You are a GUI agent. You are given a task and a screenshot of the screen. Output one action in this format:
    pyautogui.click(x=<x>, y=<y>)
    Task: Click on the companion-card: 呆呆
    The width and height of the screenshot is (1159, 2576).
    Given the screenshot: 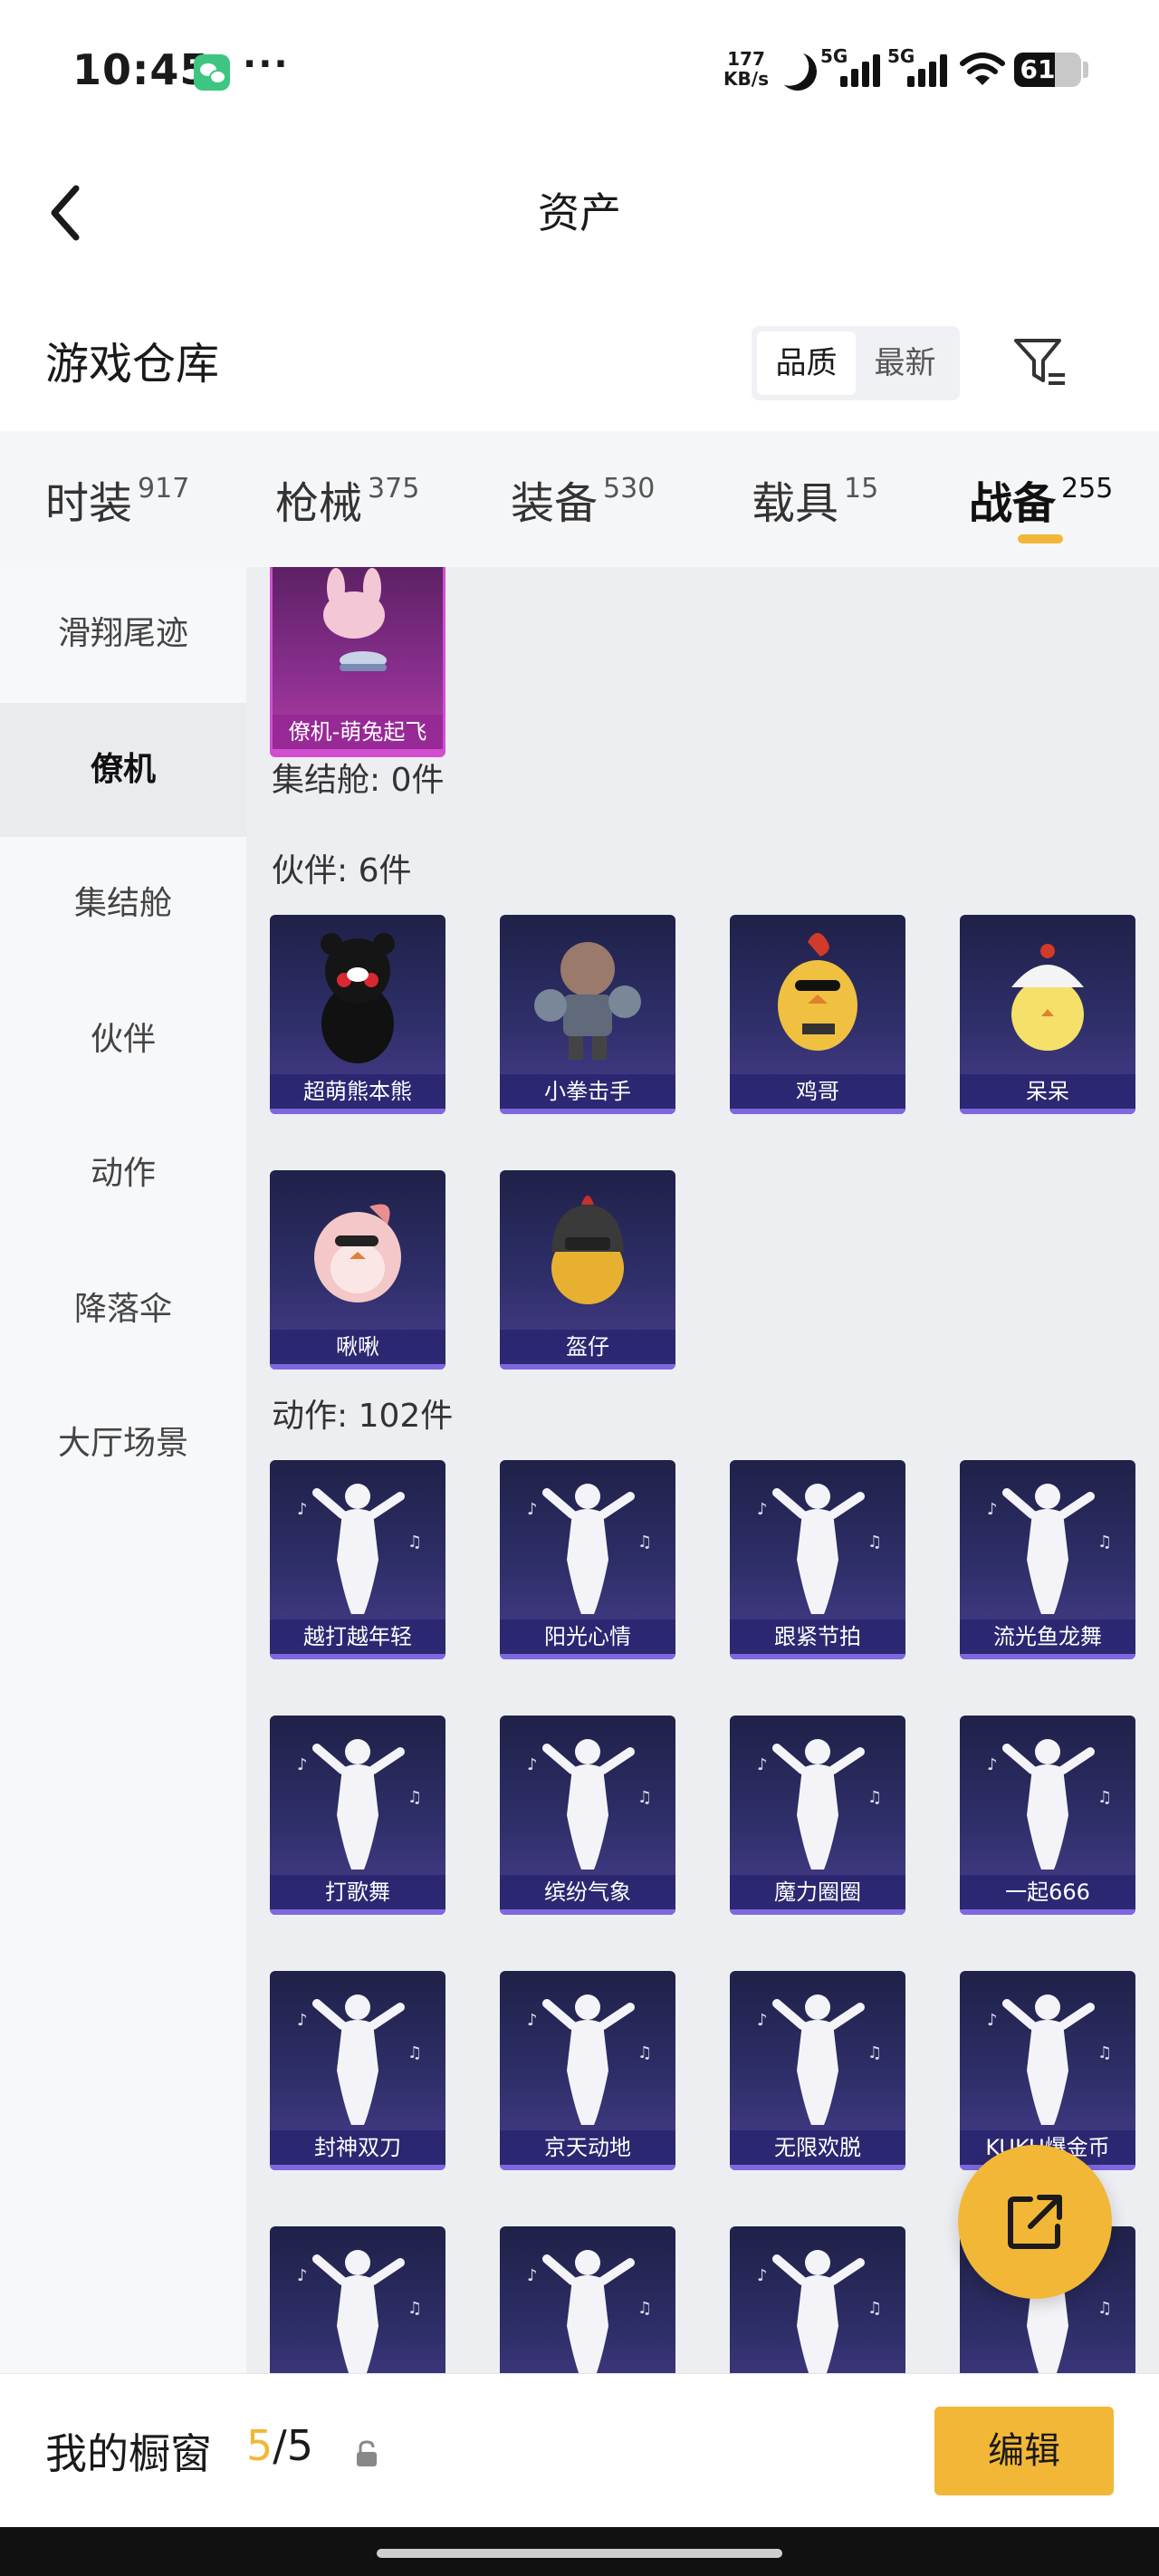 What is the action you would take?
    pyautogui.click(x=1047, y=1014)
    